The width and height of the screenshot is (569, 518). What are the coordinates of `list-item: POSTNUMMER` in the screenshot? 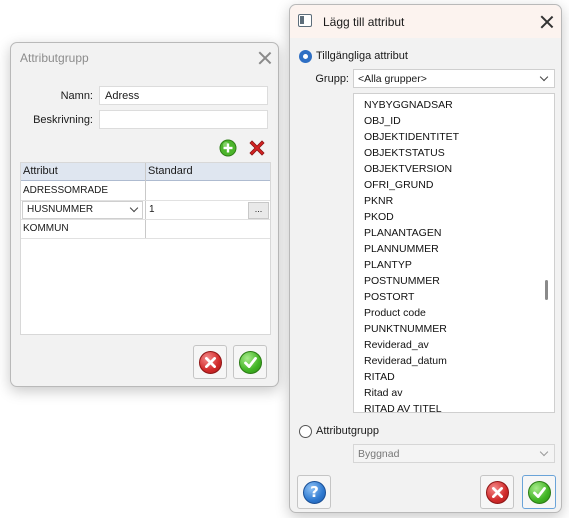 It's located at (402, 281).